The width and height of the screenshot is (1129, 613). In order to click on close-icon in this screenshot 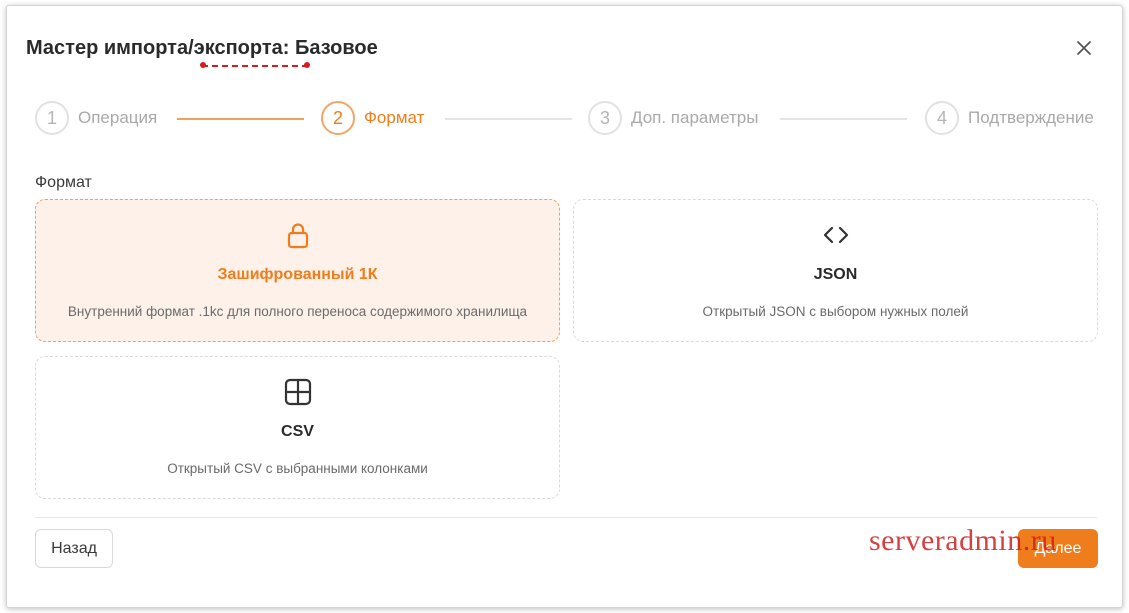, I will do `click(1084, 48)`.